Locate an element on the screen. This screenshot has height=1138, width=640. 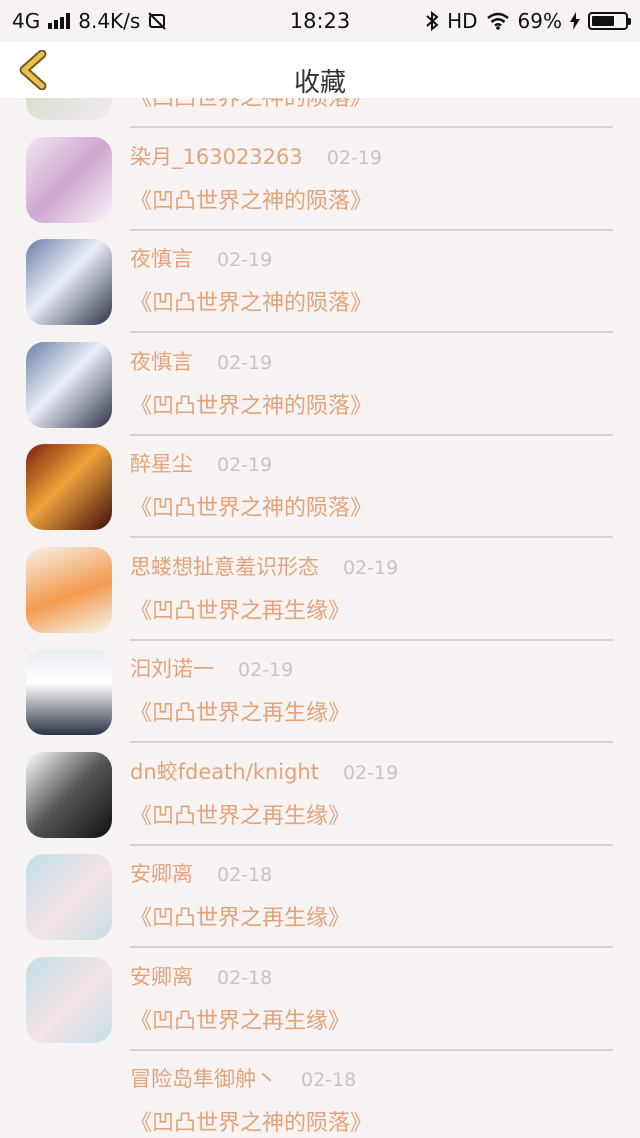
status-time: 18:23 is located at coordinates (320, 21).